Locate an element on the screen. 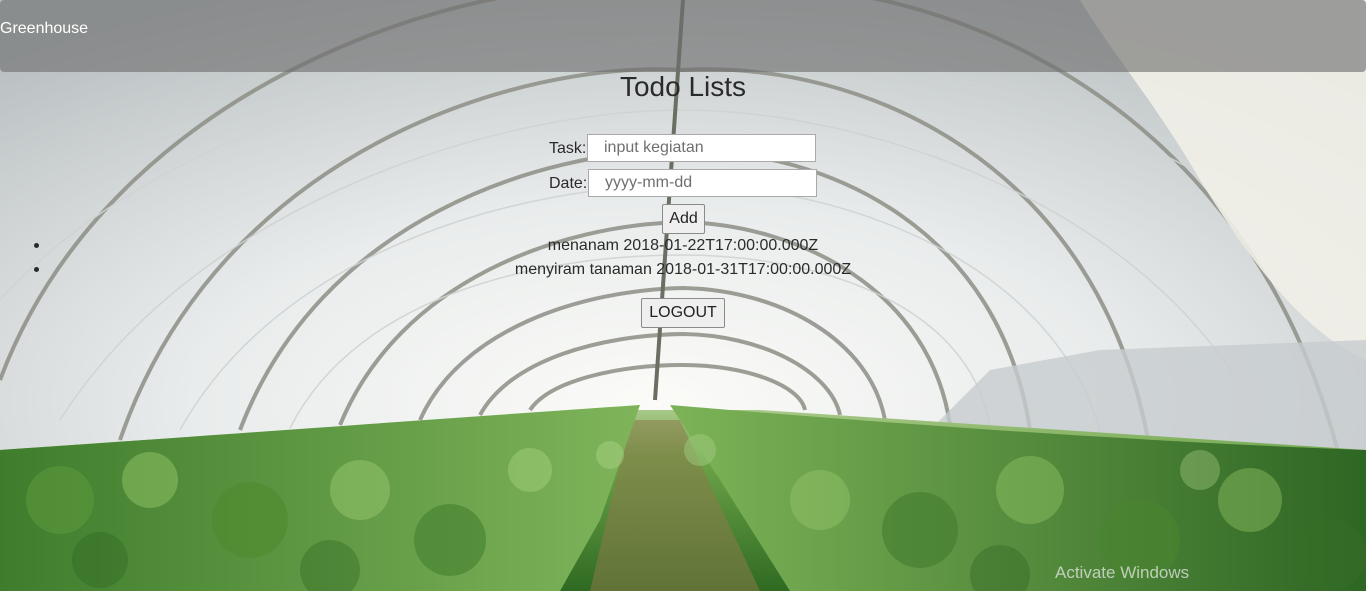  brand-link: Greenhouse is located at coordinates (44, 29).